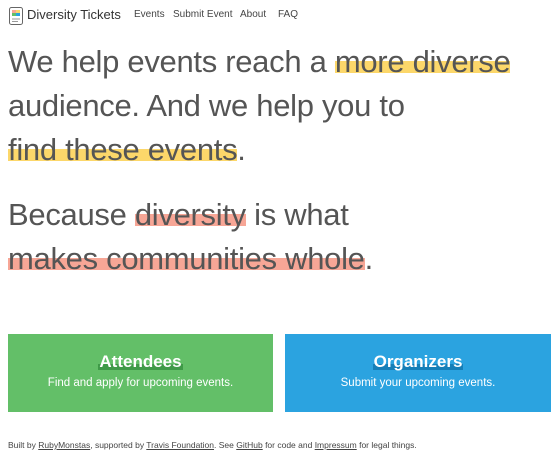 The width and height of the screenshot is (559, 465). I want to click on hero-line-5: makes communities whole., so click(190, 259).